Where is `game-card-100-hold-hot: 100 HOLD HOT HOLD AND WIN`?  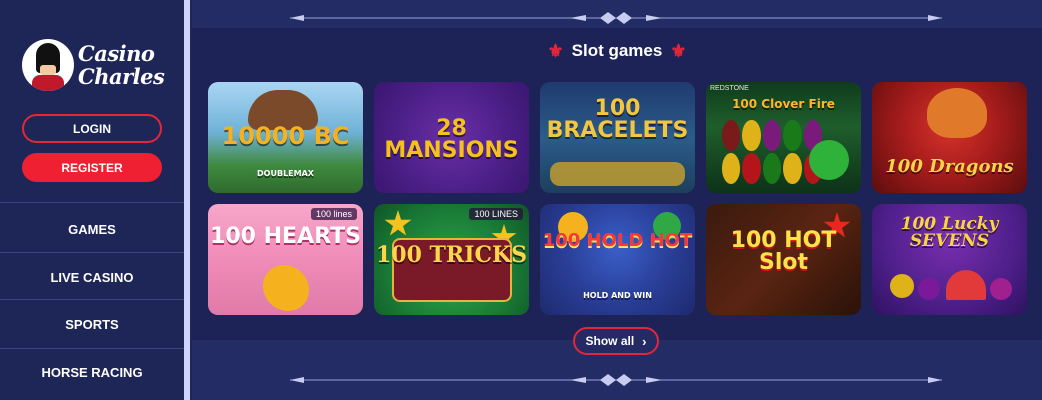 game-card-100-hold-hot: 100 HOLD HOT HOLD AND WIN is located at coordinates (617, 259).